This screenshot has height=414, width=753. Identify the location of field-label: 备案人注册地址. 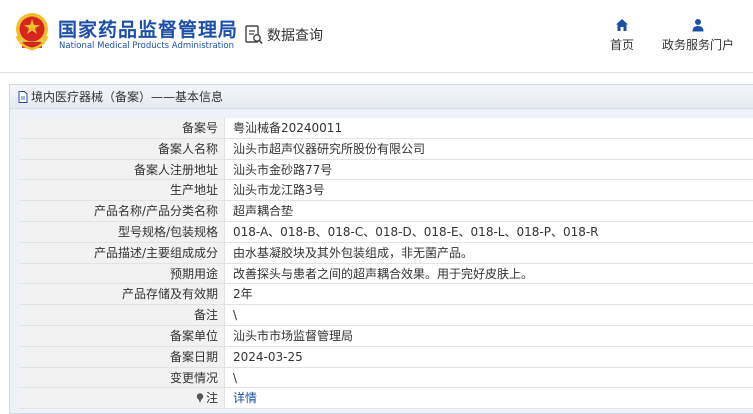
(122, 169).